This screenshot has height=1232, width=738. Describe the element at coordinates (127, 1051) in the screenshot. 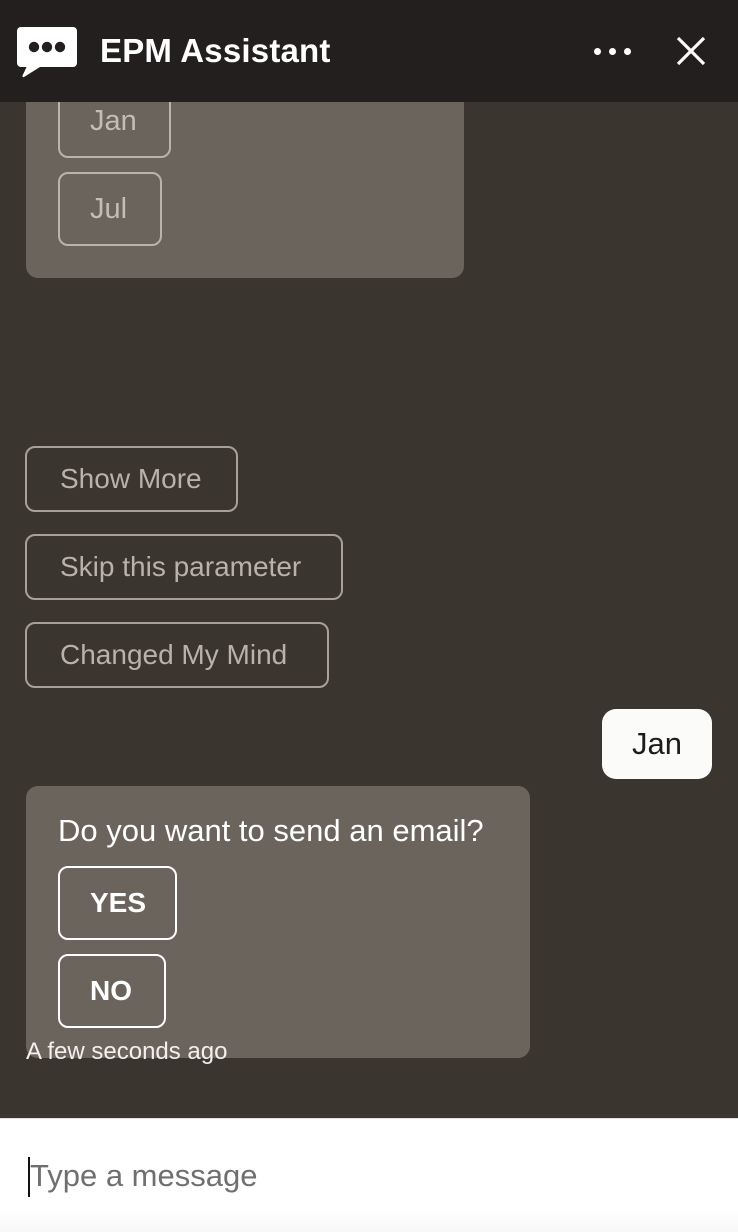

I see `message-timestamp: A few seconds ago` at that location.